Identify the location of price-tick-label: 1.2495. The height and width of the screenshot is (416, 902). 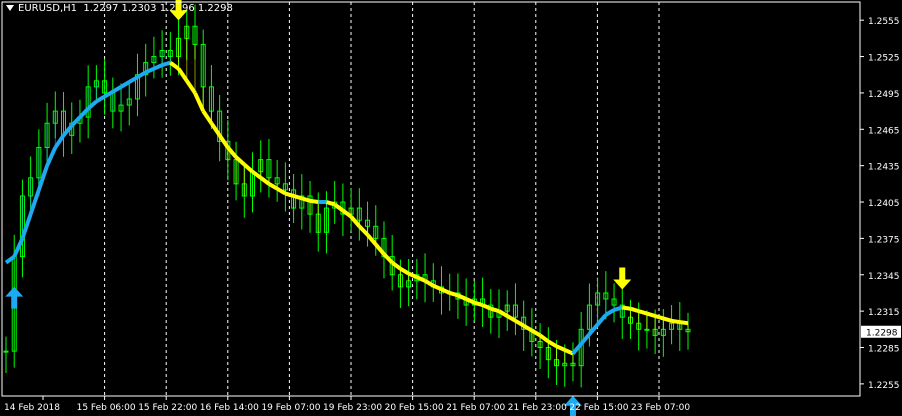
(884, 95).